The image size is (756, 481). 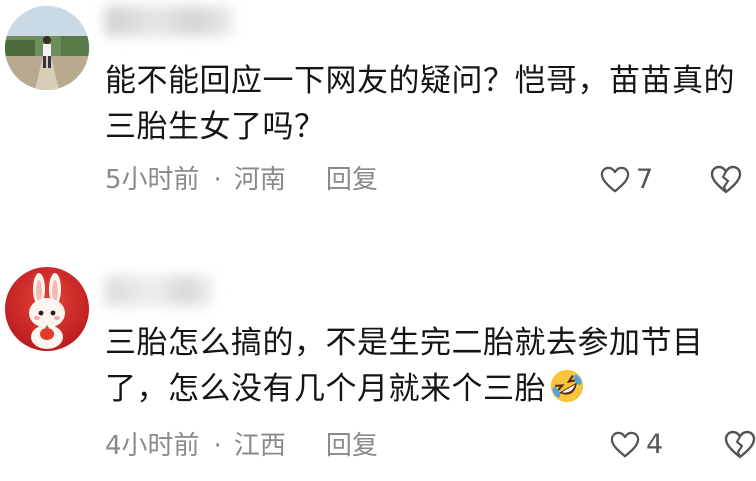 I want to click on comment-location: 江西, so click(x=259, y=446).